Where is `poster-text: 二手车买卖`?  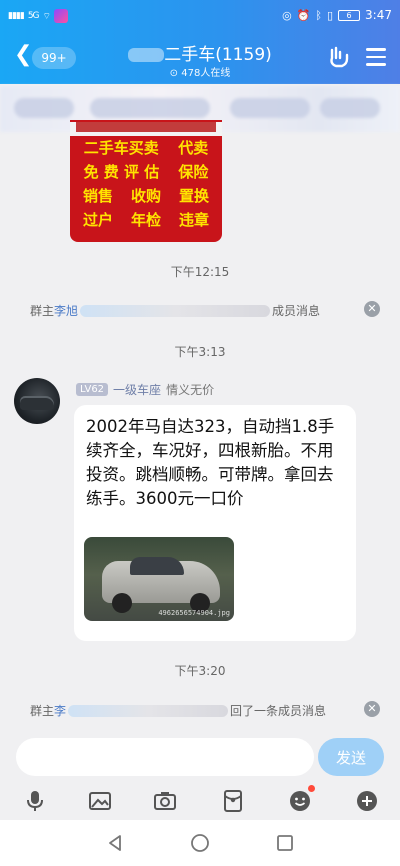 poster-text: 二手车买卖 is located at coordinates (121, 148).